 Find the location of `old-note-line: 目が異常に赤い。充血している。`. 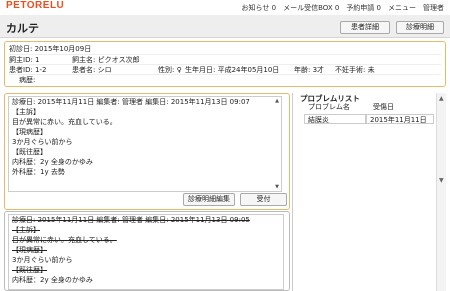

old-note-line: 目が異常に赤い。充血している。 is located at coordinates (64, 240).